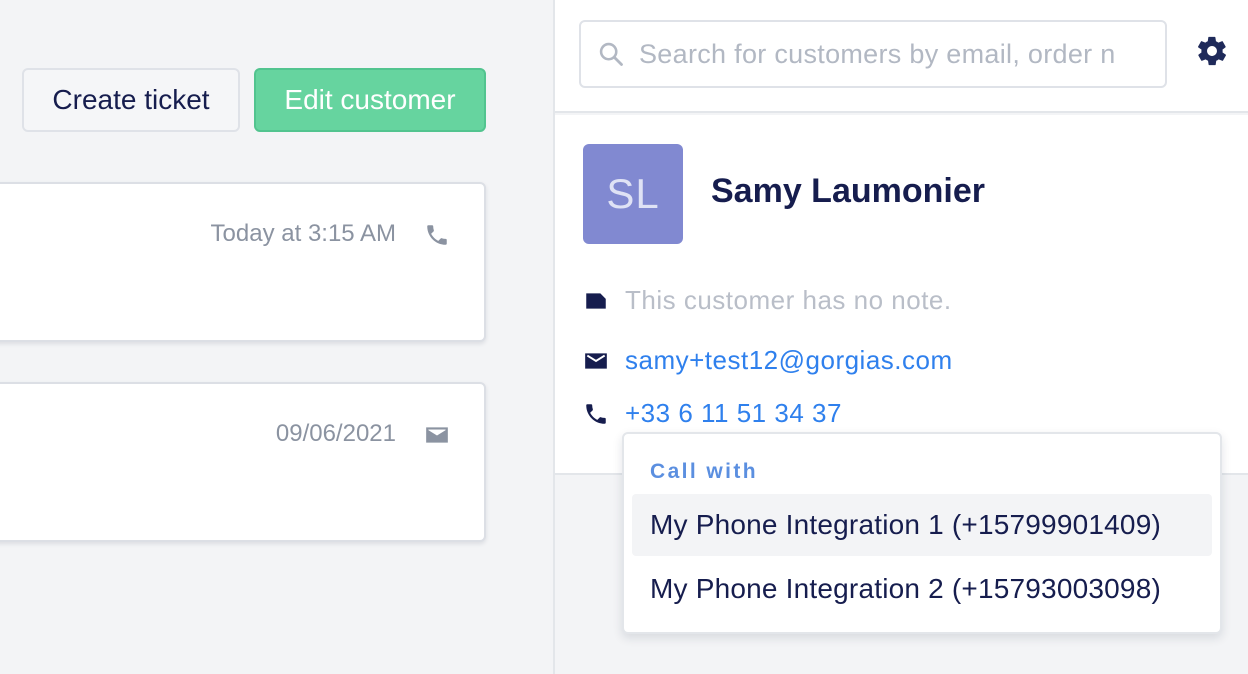  I want to click on ticket-card: Today at 3:15 AM, so click(243, 262).